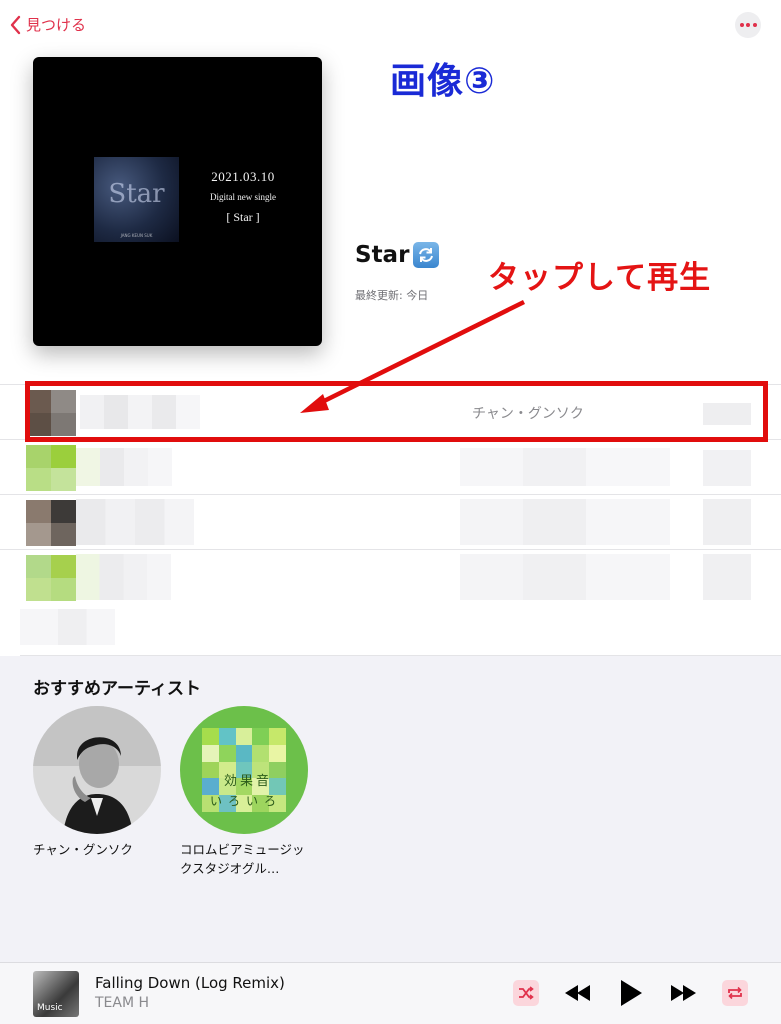 Image resolution: width=781 pixels, height=1024 pixels. Describe the element at coordinates (244, 770) in the screenshot. I see `avatar: 効果音 いろいろ` at that location.